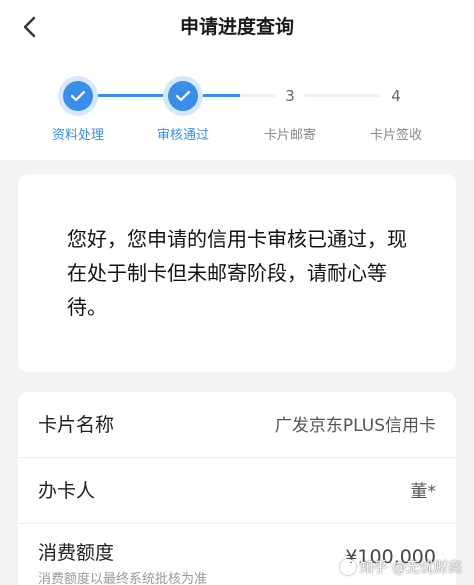  What do you see at coordinates (123, 578) in the screenshot?
I see `credit-limit-note: 消费额度以最终系统批核为准` at bounding box center [123, 578].